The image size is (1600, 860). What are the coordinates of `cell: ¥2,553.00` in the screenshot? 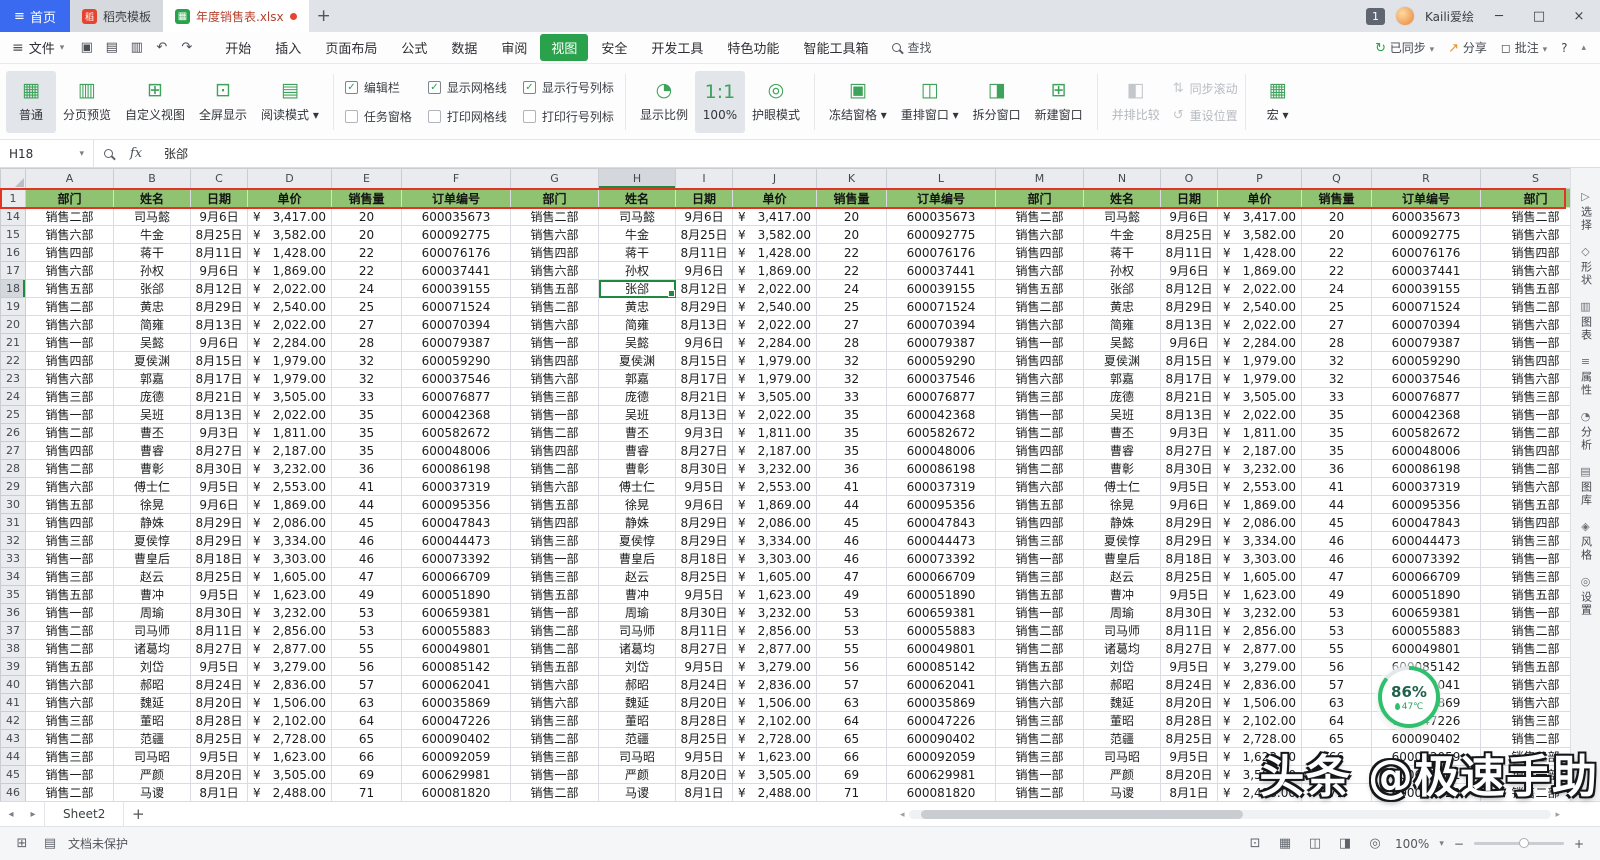 It's located at (774, 486).